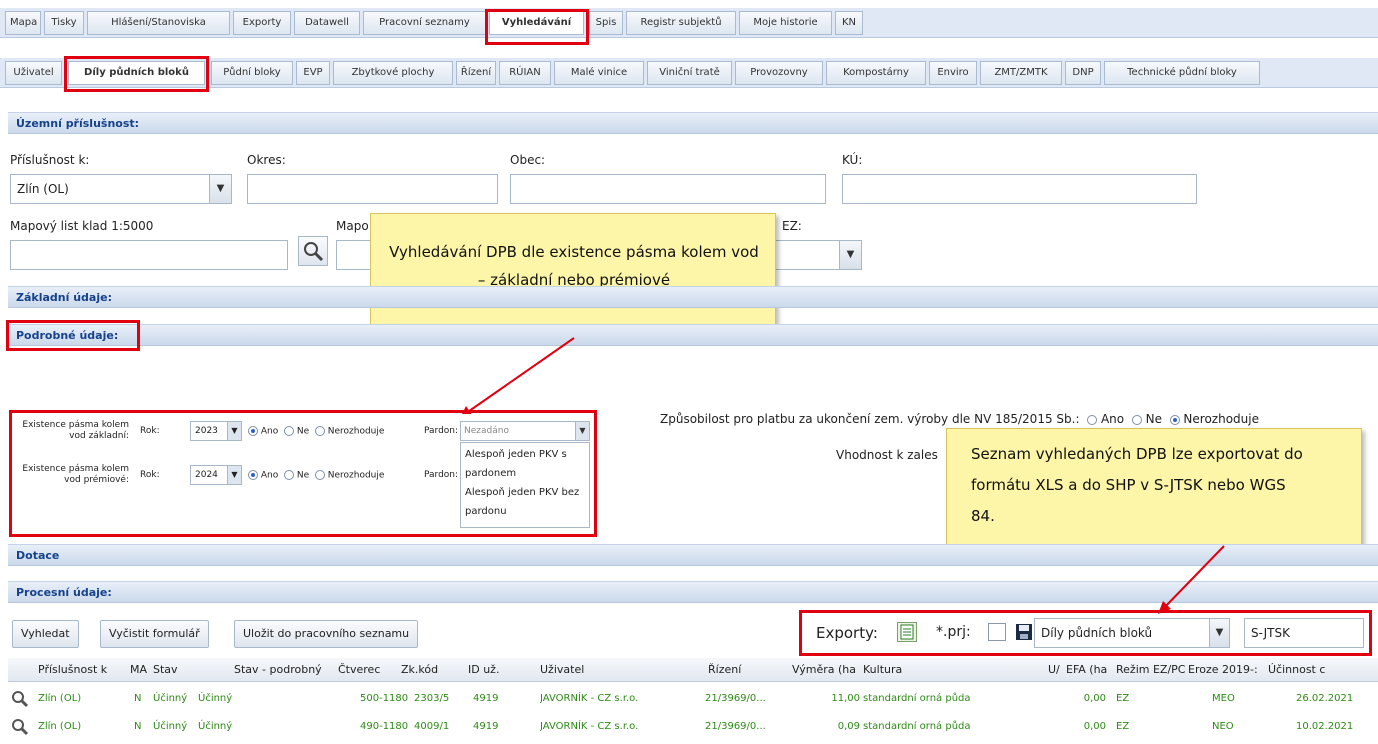  Describe the element at coordinates (668, 189) in the screenshot. I see `obec-input` at that location.